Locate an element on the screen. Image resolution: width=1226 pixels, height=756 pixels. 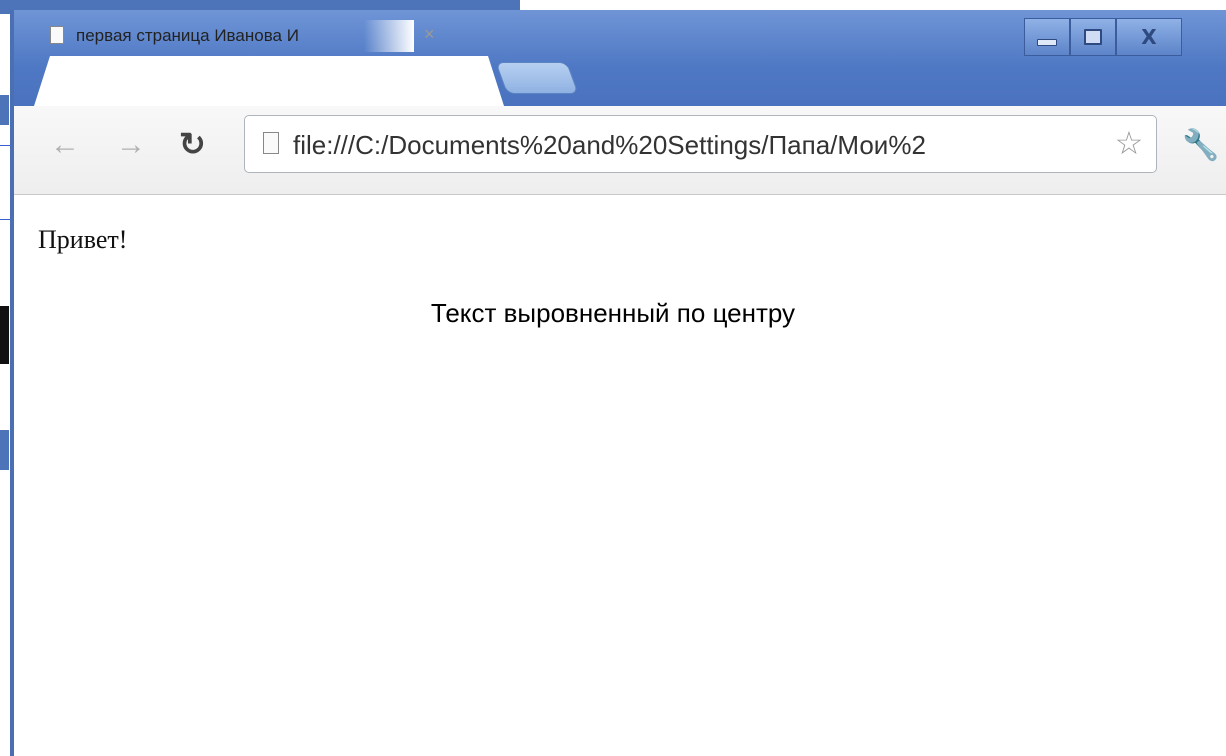
centered-text: Текст выровненный по центру is located at coordinates (613, 313).